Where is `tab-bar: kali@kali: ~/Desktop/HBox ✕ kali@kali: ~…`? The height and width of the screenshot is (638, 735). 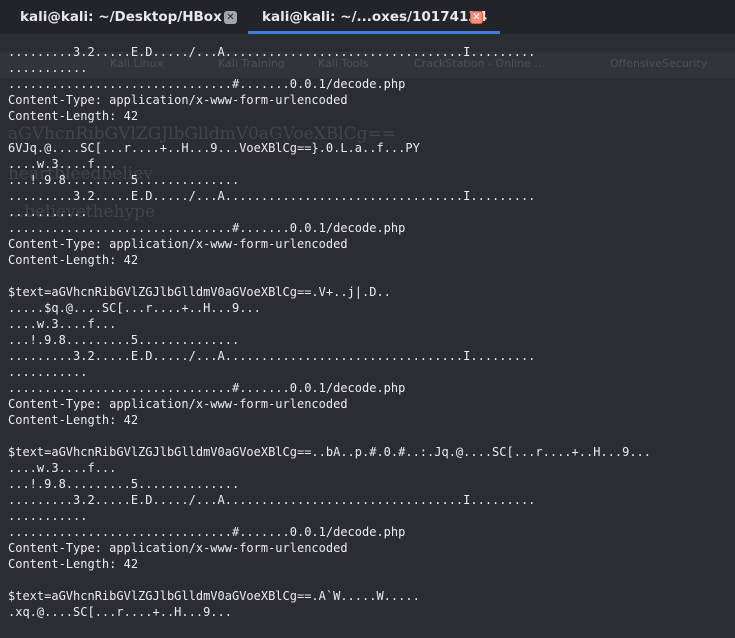
tab-bar: kali@kali: ~/Desktop/HBox ✕ kali@kali: ~… is located at coordinates (367, 17).